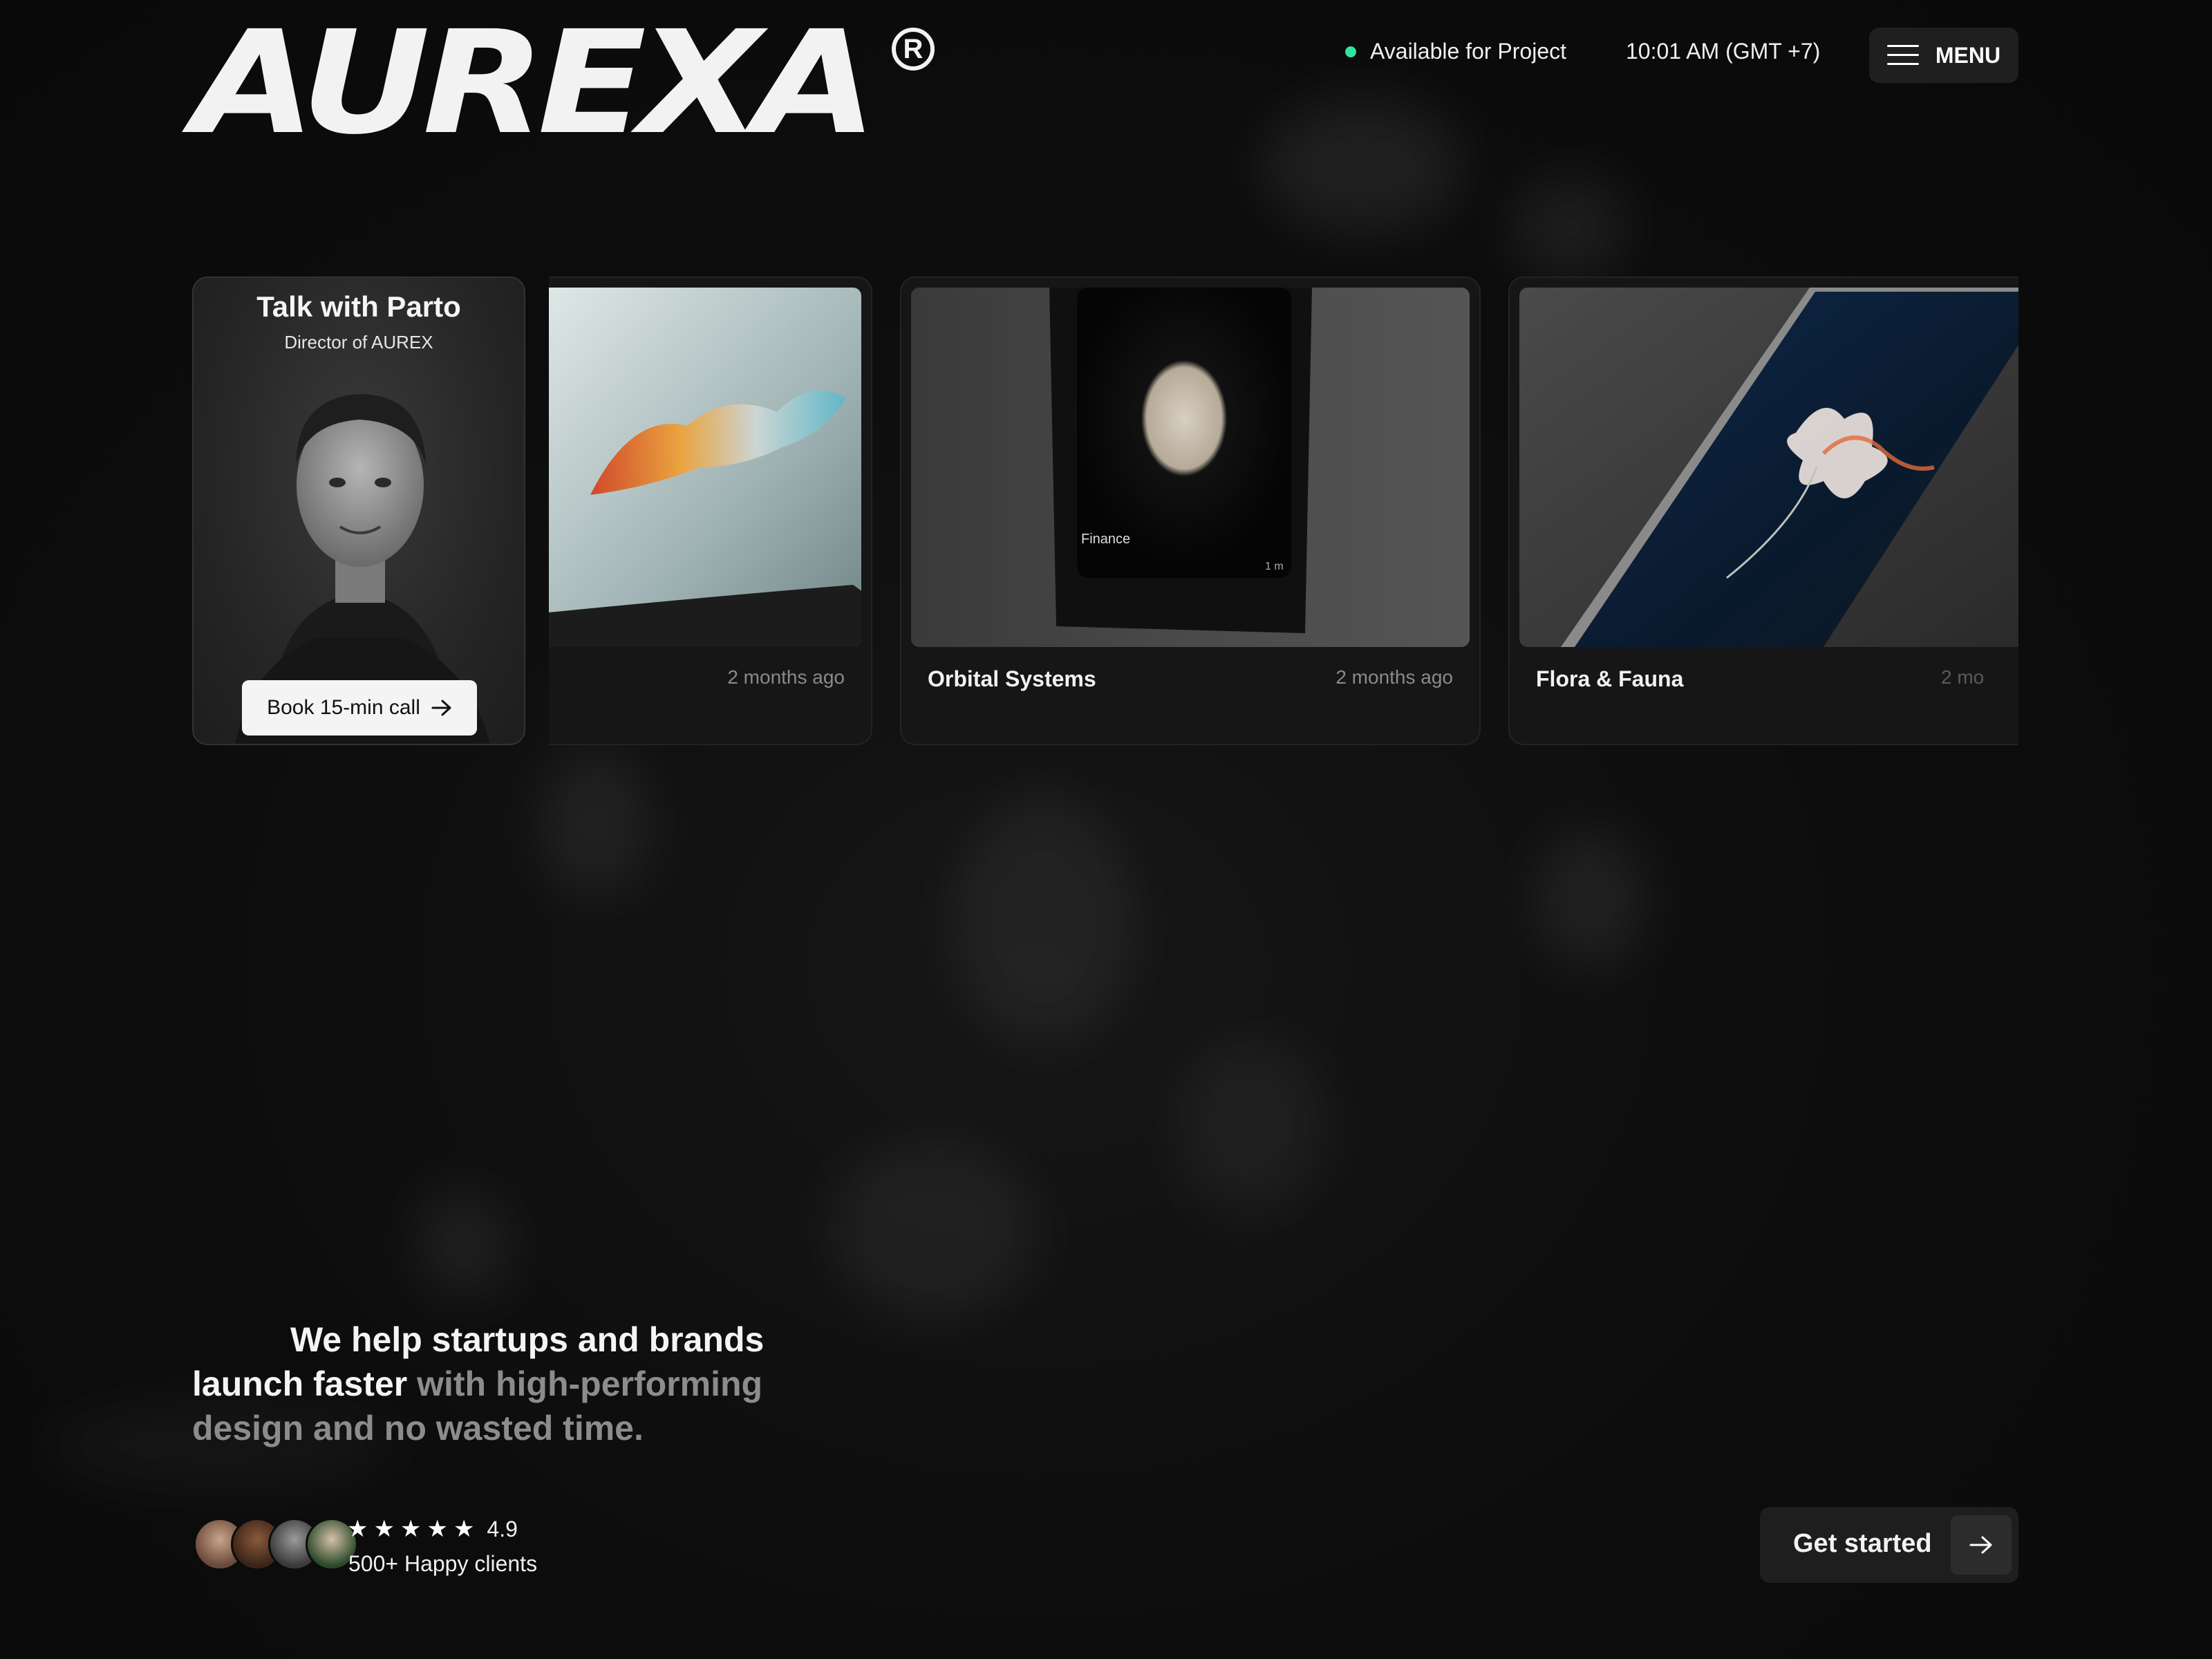 This screenshot has width=2212, height=1659. Describe the element at coordinates (1863, 1544) in the screenshot. I see `get-started-label: Get started` at that location.